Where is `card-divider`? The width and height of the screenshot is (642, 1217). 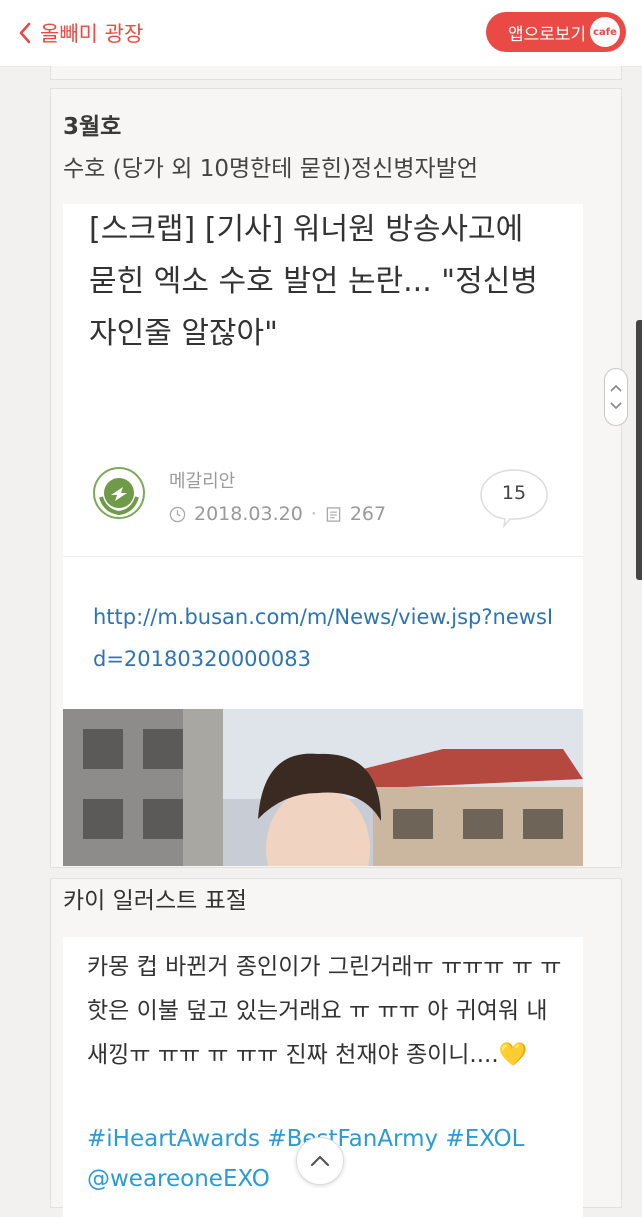
card-divider is located at coordinates (323, 556).